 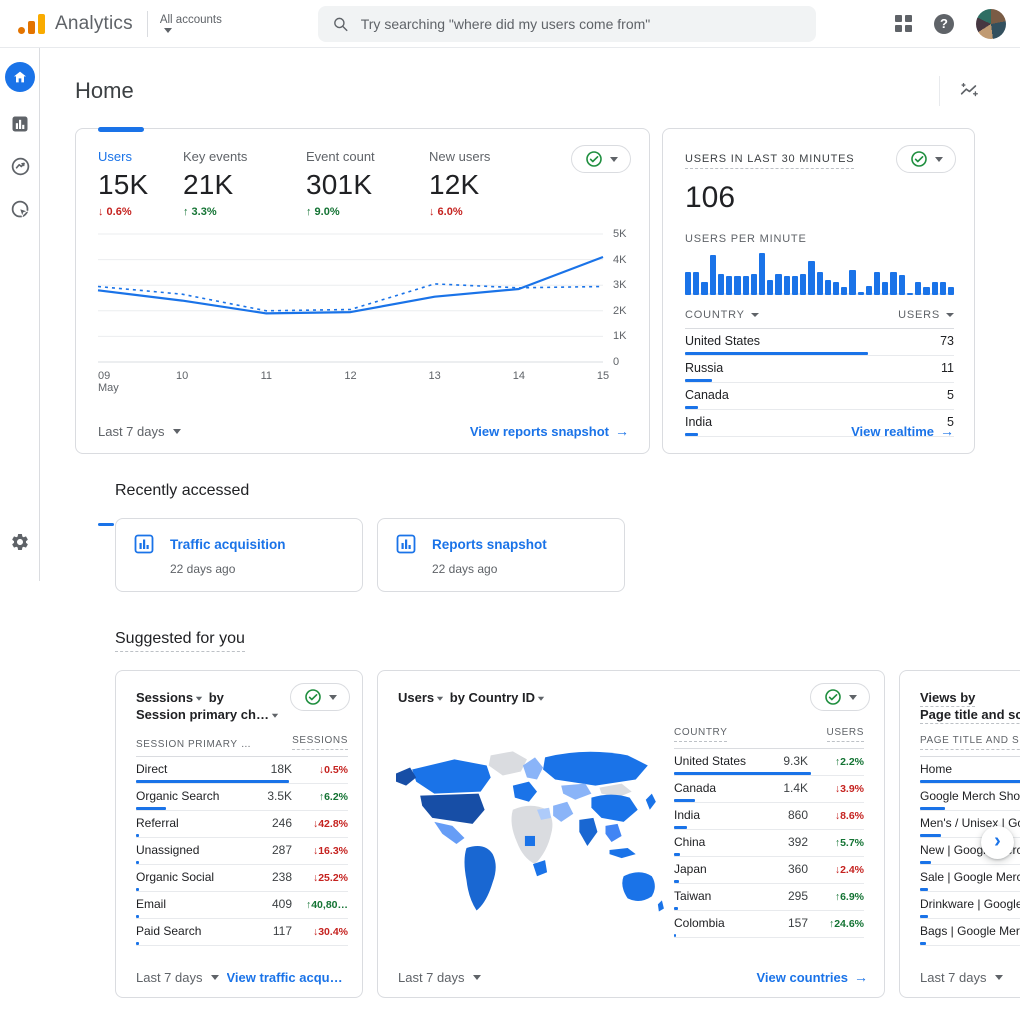 What do you see at coordinates (849, 762) in the screenshot?
I see `delta-up: ↑2.2%` at bounding box center [849, 762].